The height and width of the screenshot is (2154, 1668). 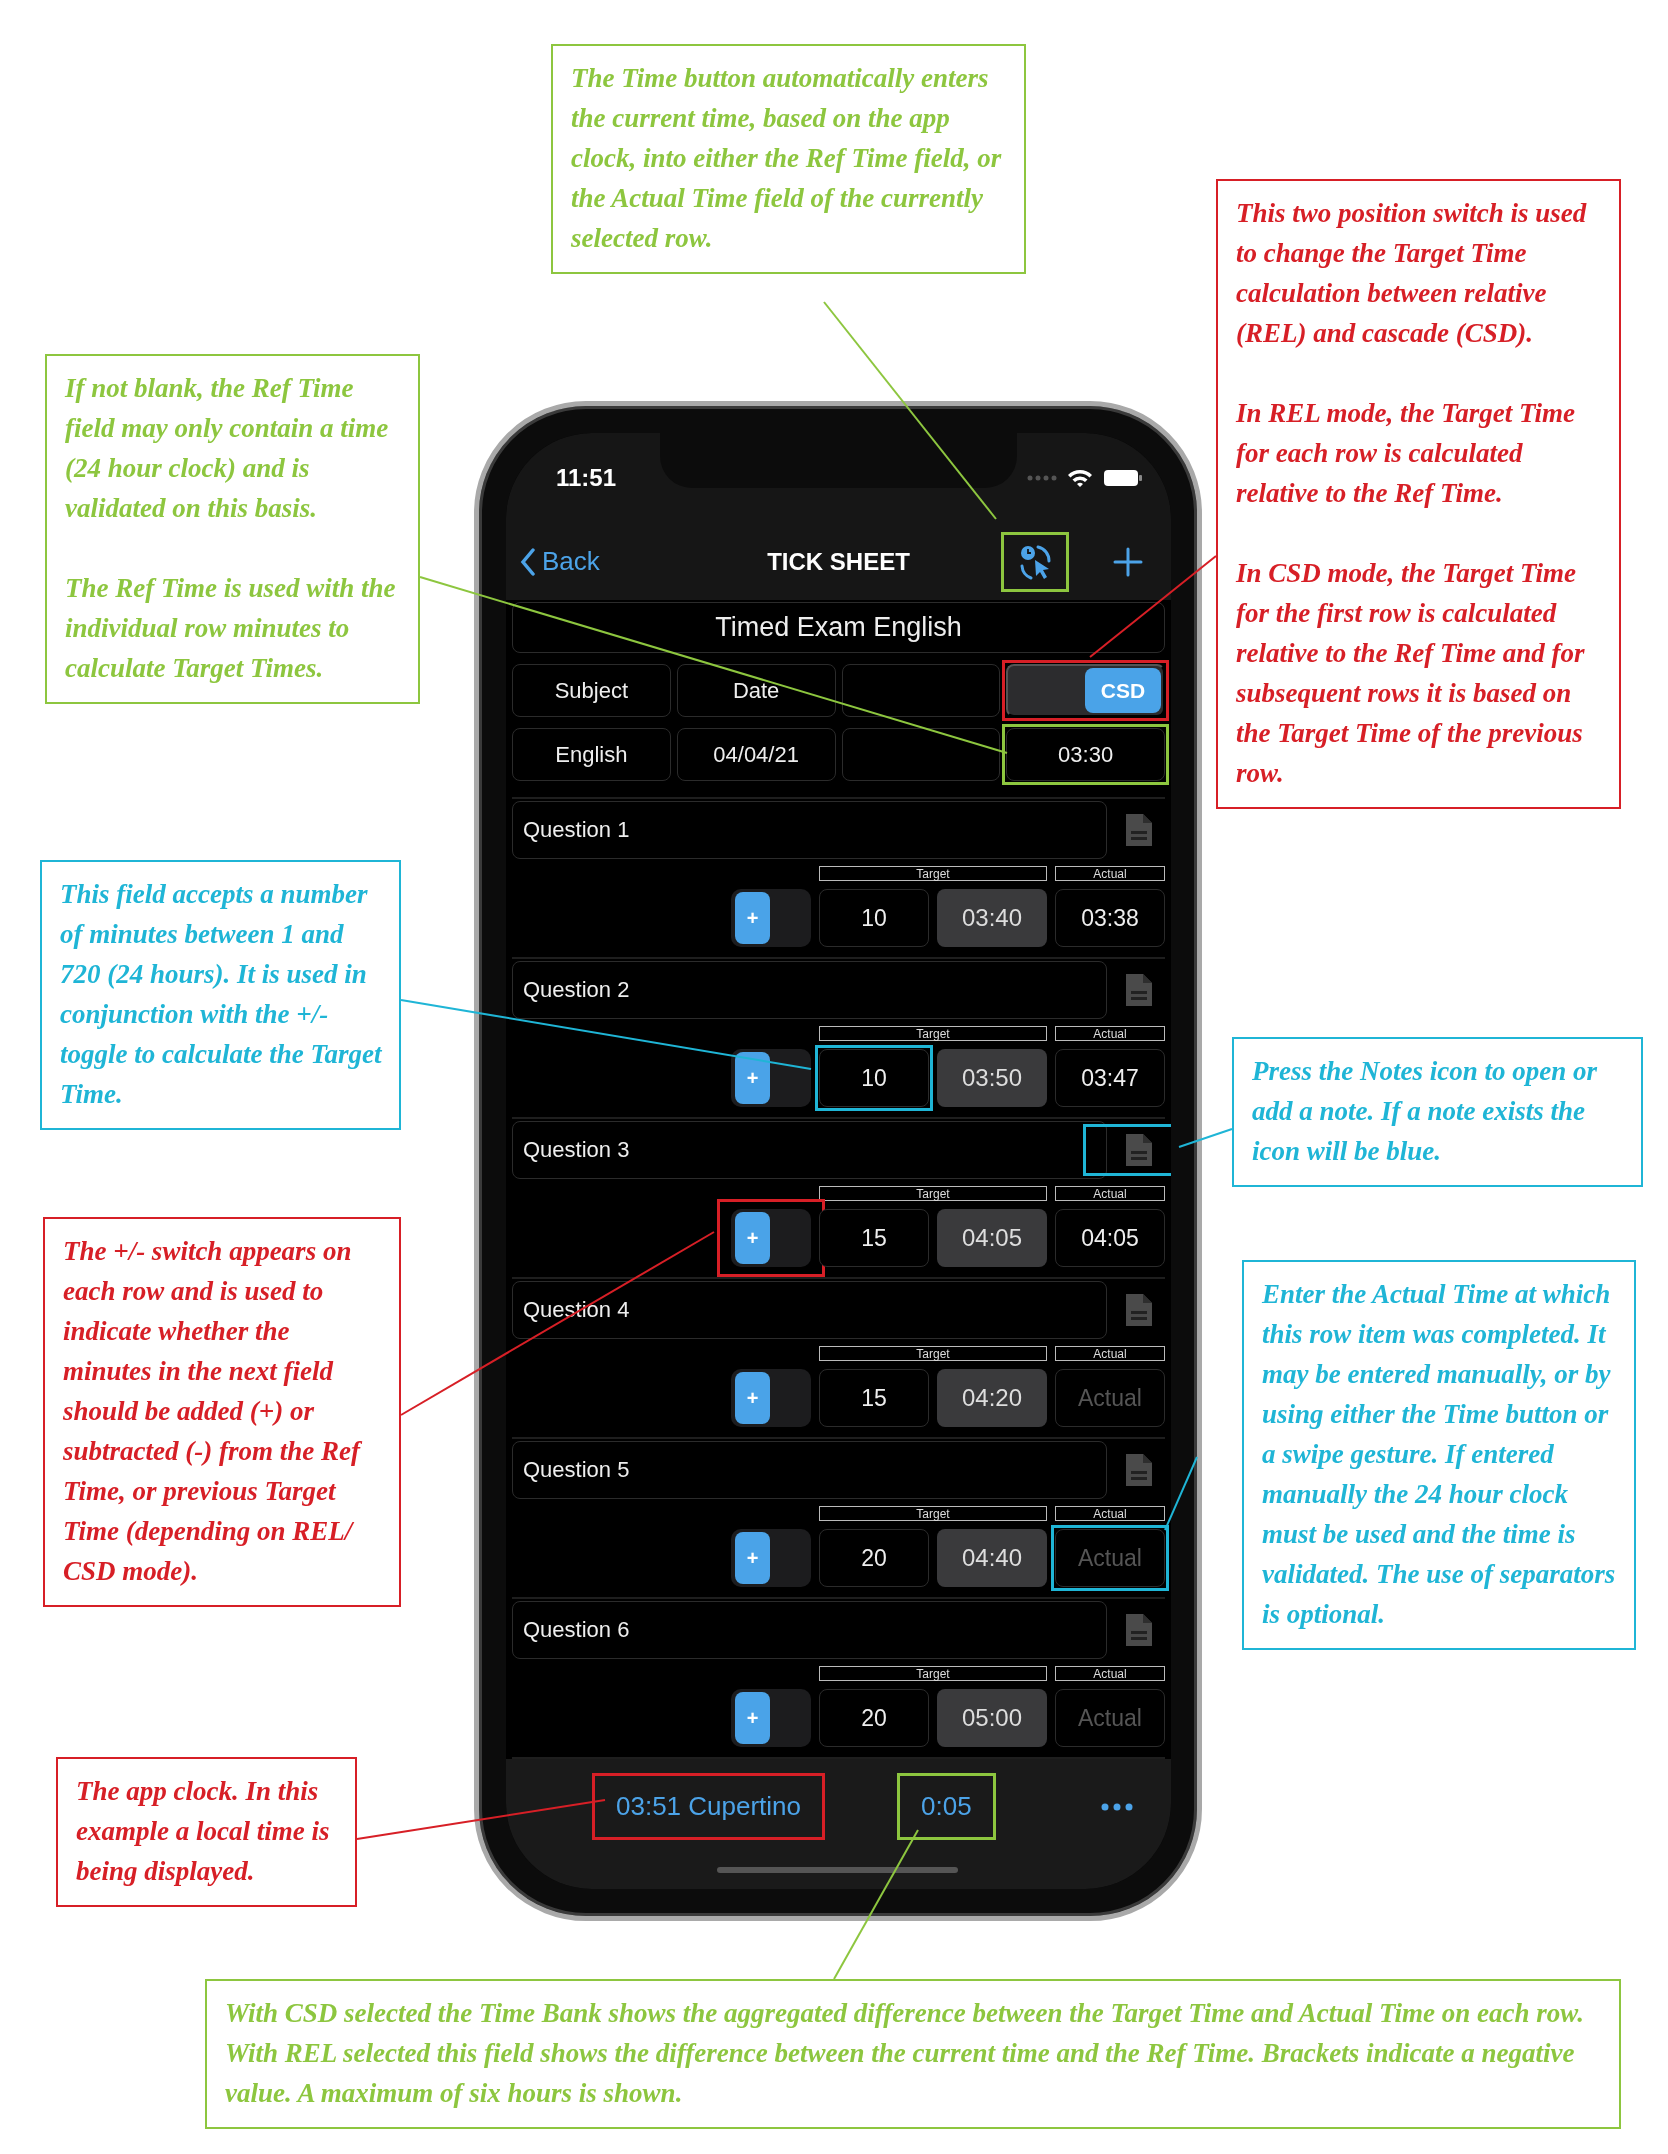 What do you see at coordinates (591, 690) in the screenshot?
I see `column-label: Subject` at bounding box center [591, 690].